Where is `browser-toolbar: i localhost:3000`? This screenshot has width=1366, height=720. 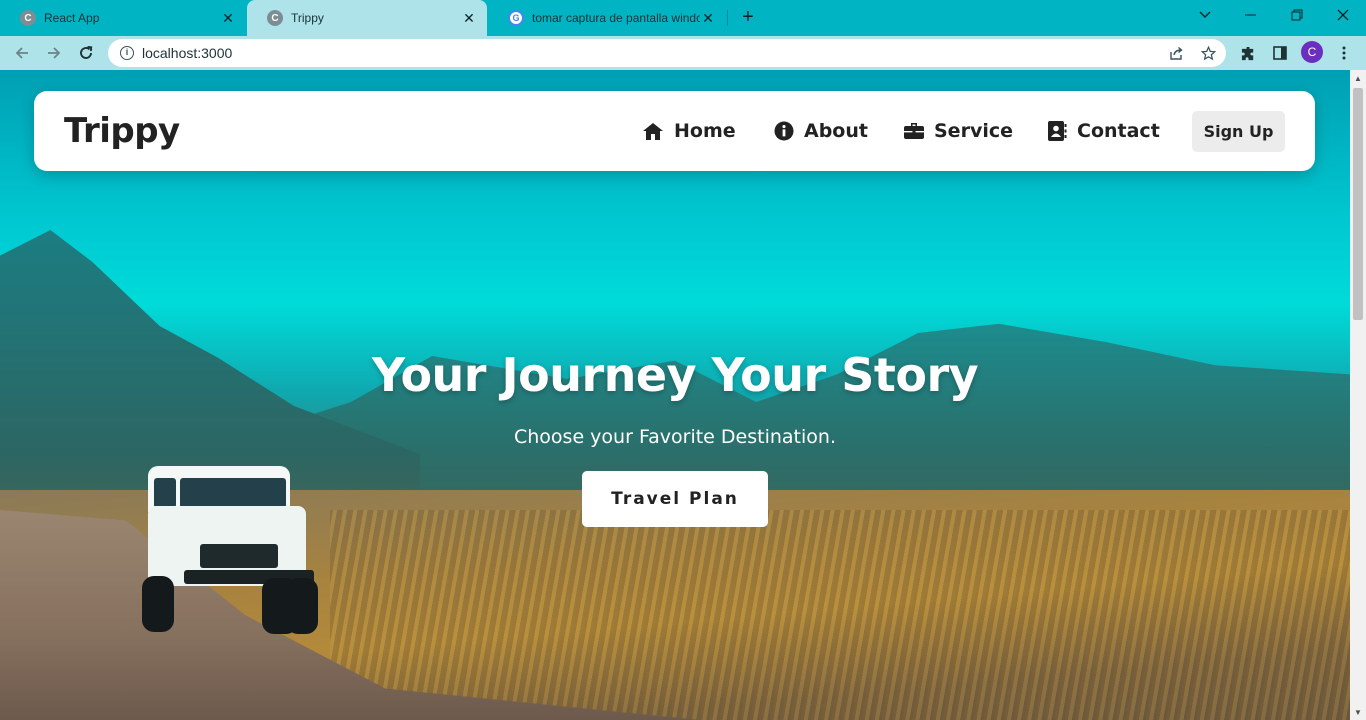 browser-toolbar: i localhost:3000 is located at coordinates (683, 53).